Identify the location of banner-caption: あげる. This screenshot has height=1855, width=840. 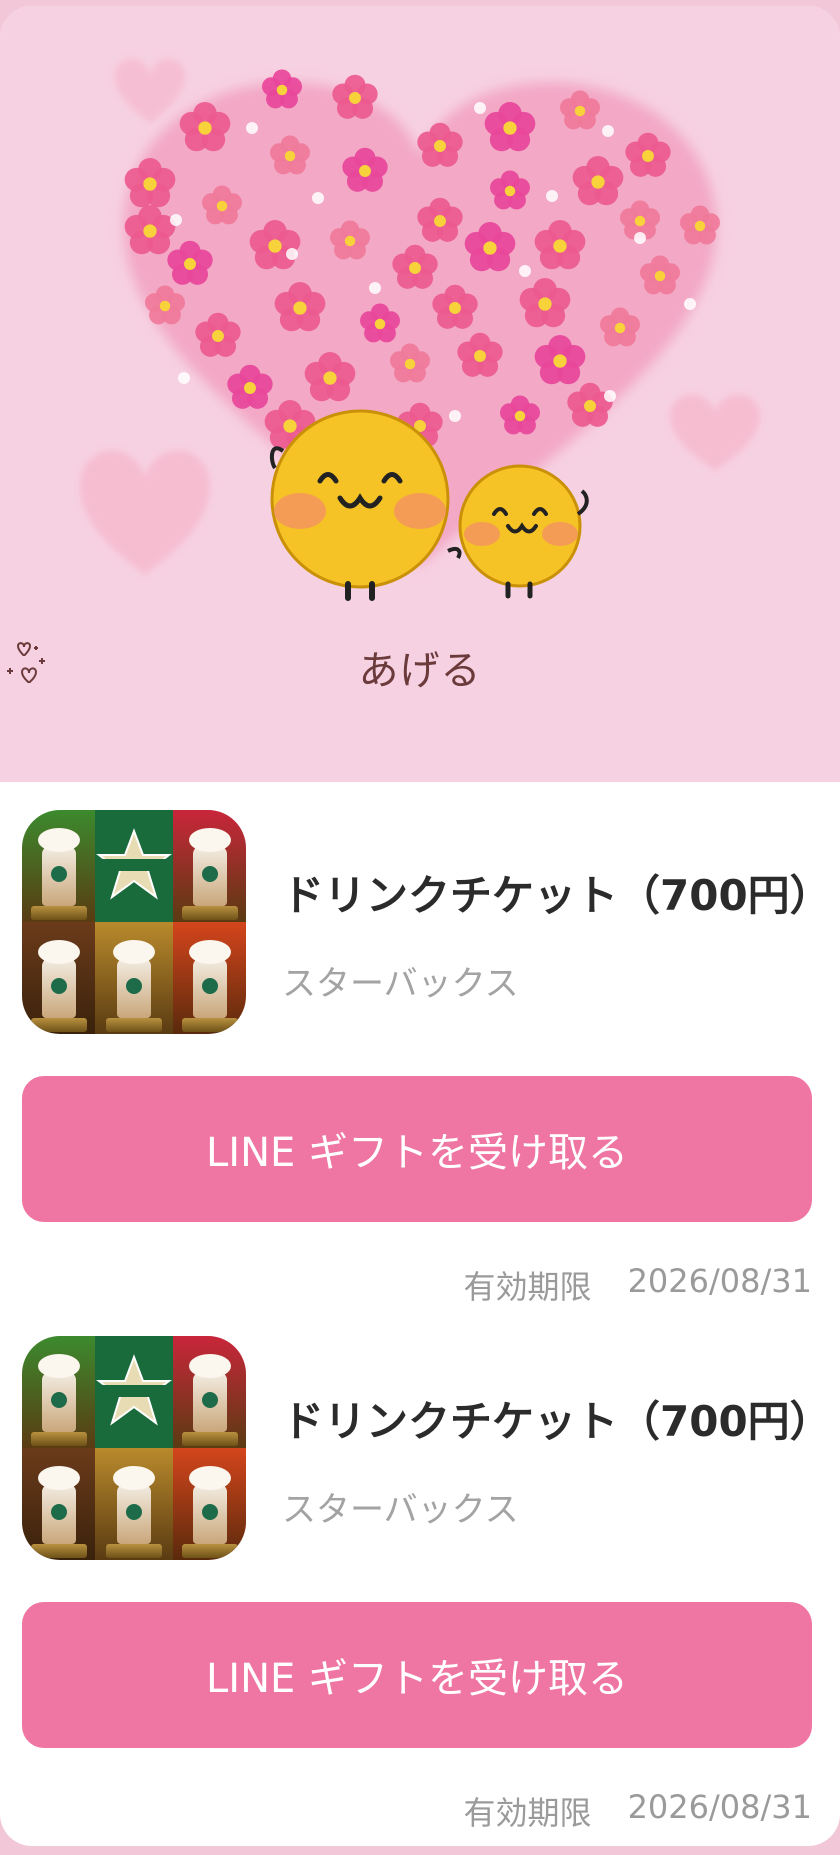
(420, 667).